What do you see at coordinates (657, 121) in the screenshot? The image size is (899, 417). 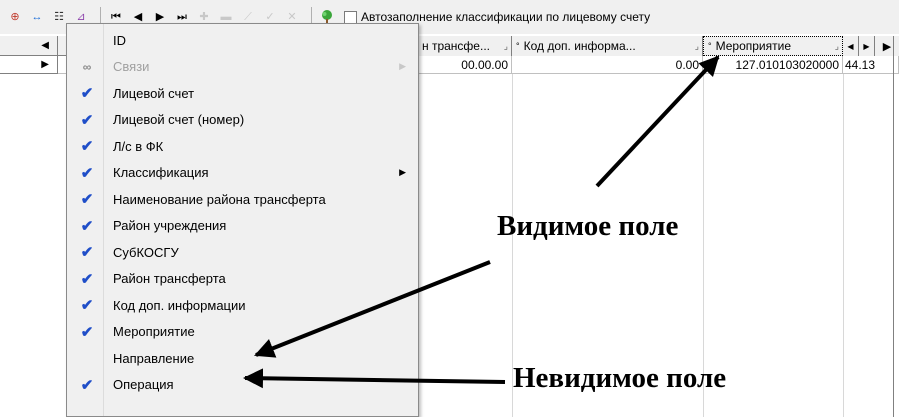 I see `arrow-to-header` at bounding box center [657, 121].